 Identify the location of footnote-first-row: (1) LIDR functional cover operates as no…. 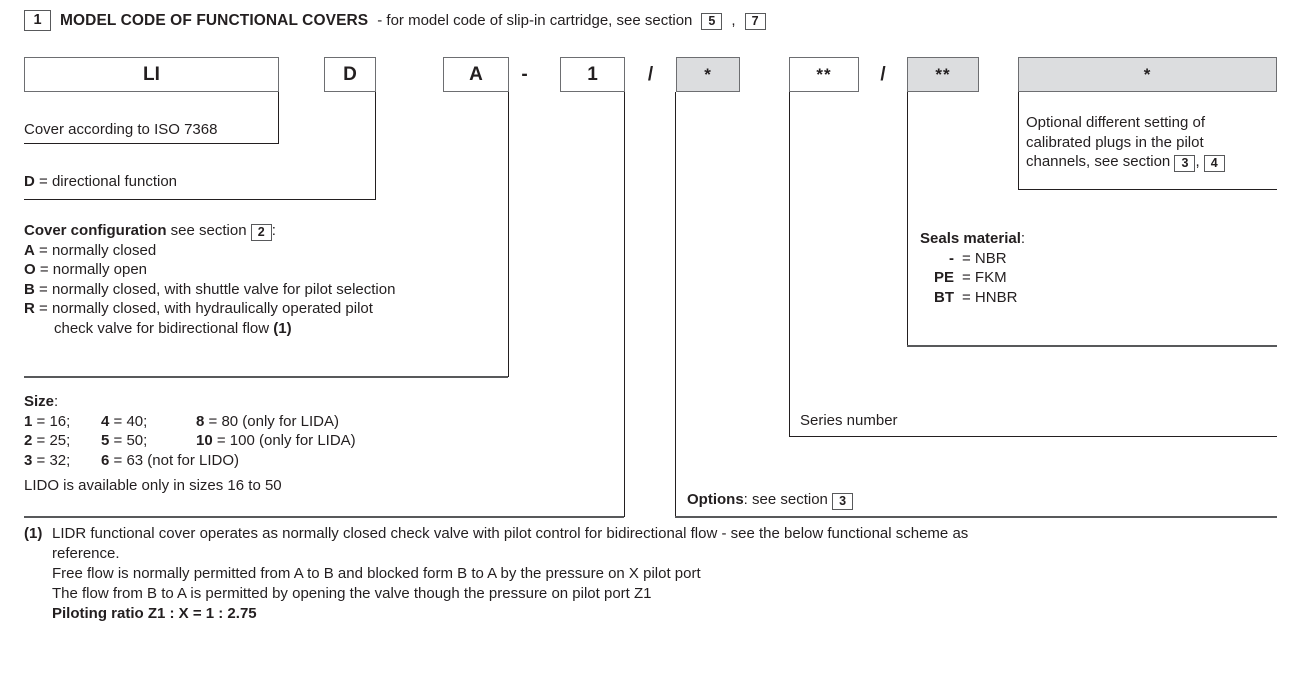
(657, 534).